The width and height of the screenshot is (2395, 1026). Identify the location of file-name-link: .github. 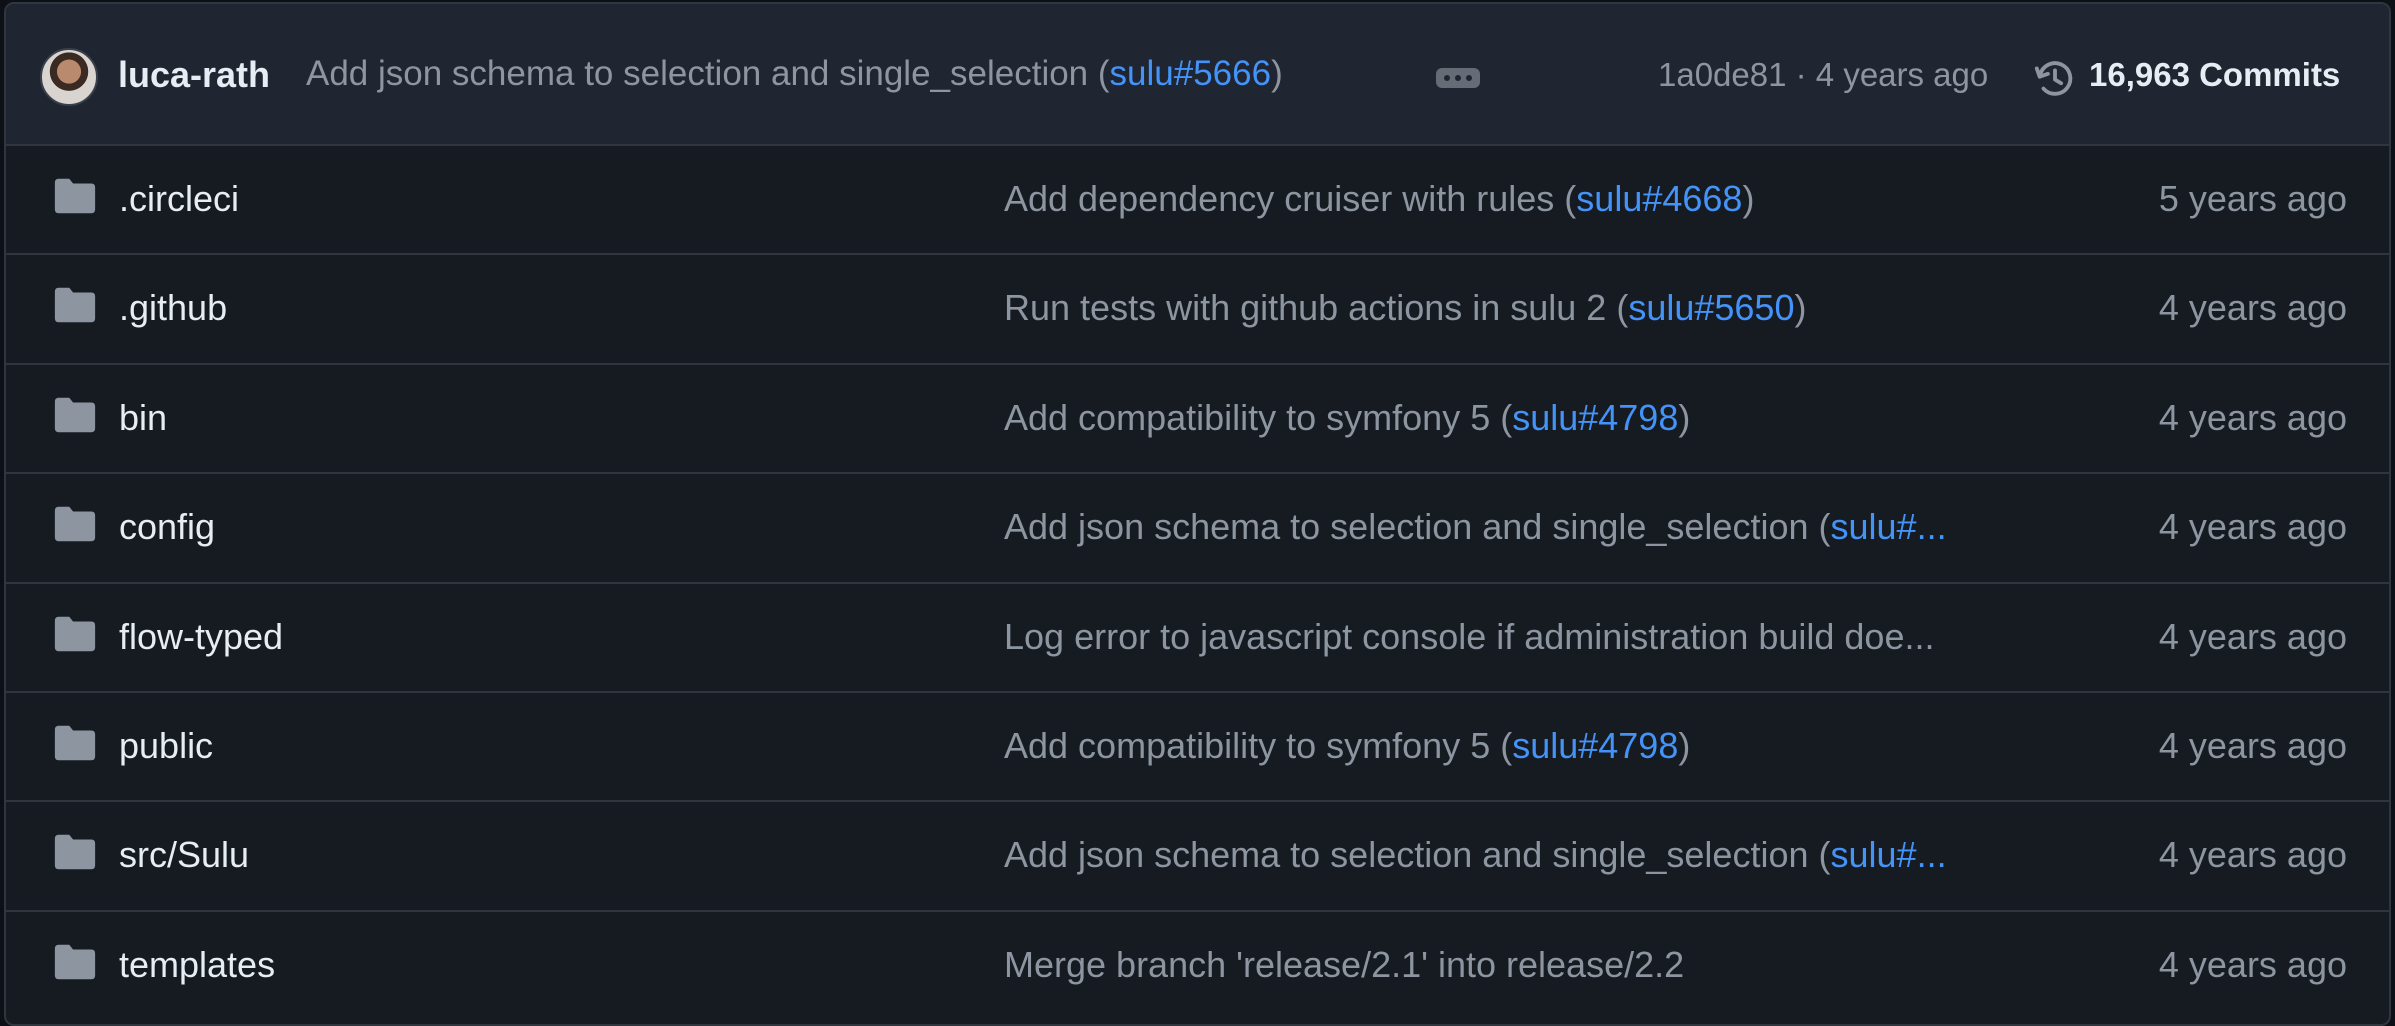
(173, 308).